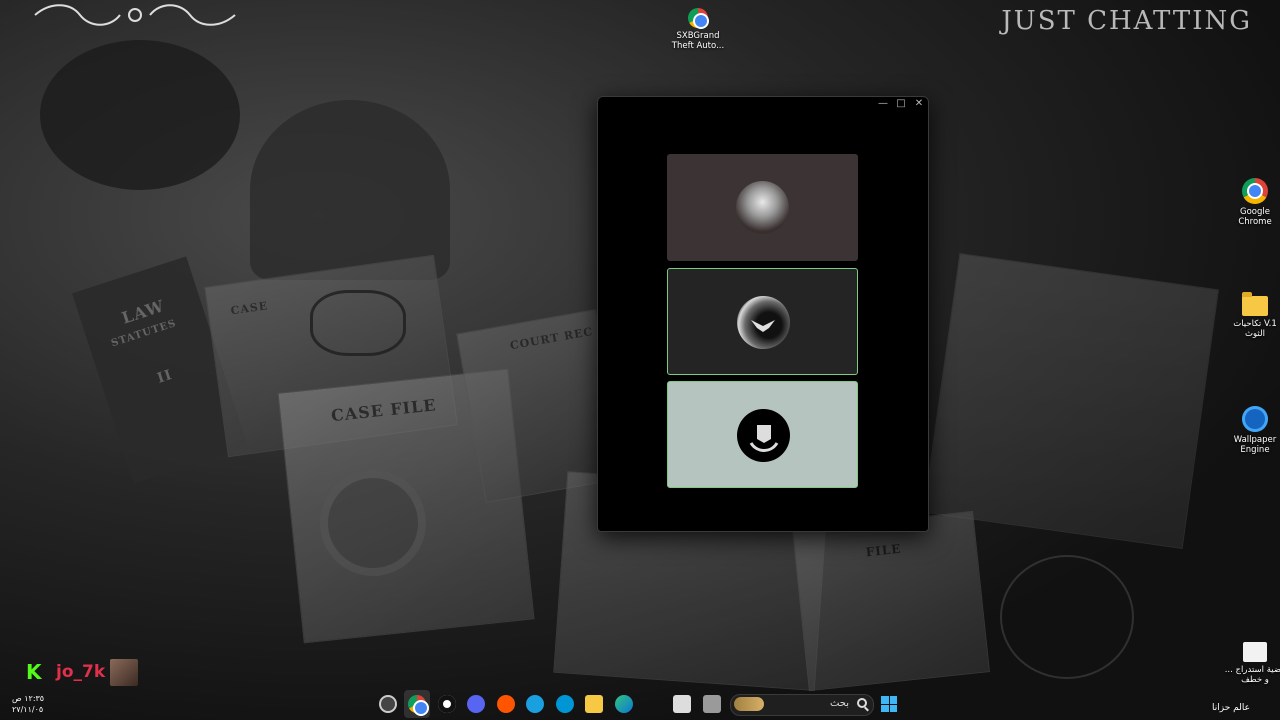 The width and height of the screenshot is (1280, 720). What do you see at coordinates (28, 709) in the screenshot?
I see `clock-date: ٢٧/١١/٠٥` at bounding box center [28, 709].